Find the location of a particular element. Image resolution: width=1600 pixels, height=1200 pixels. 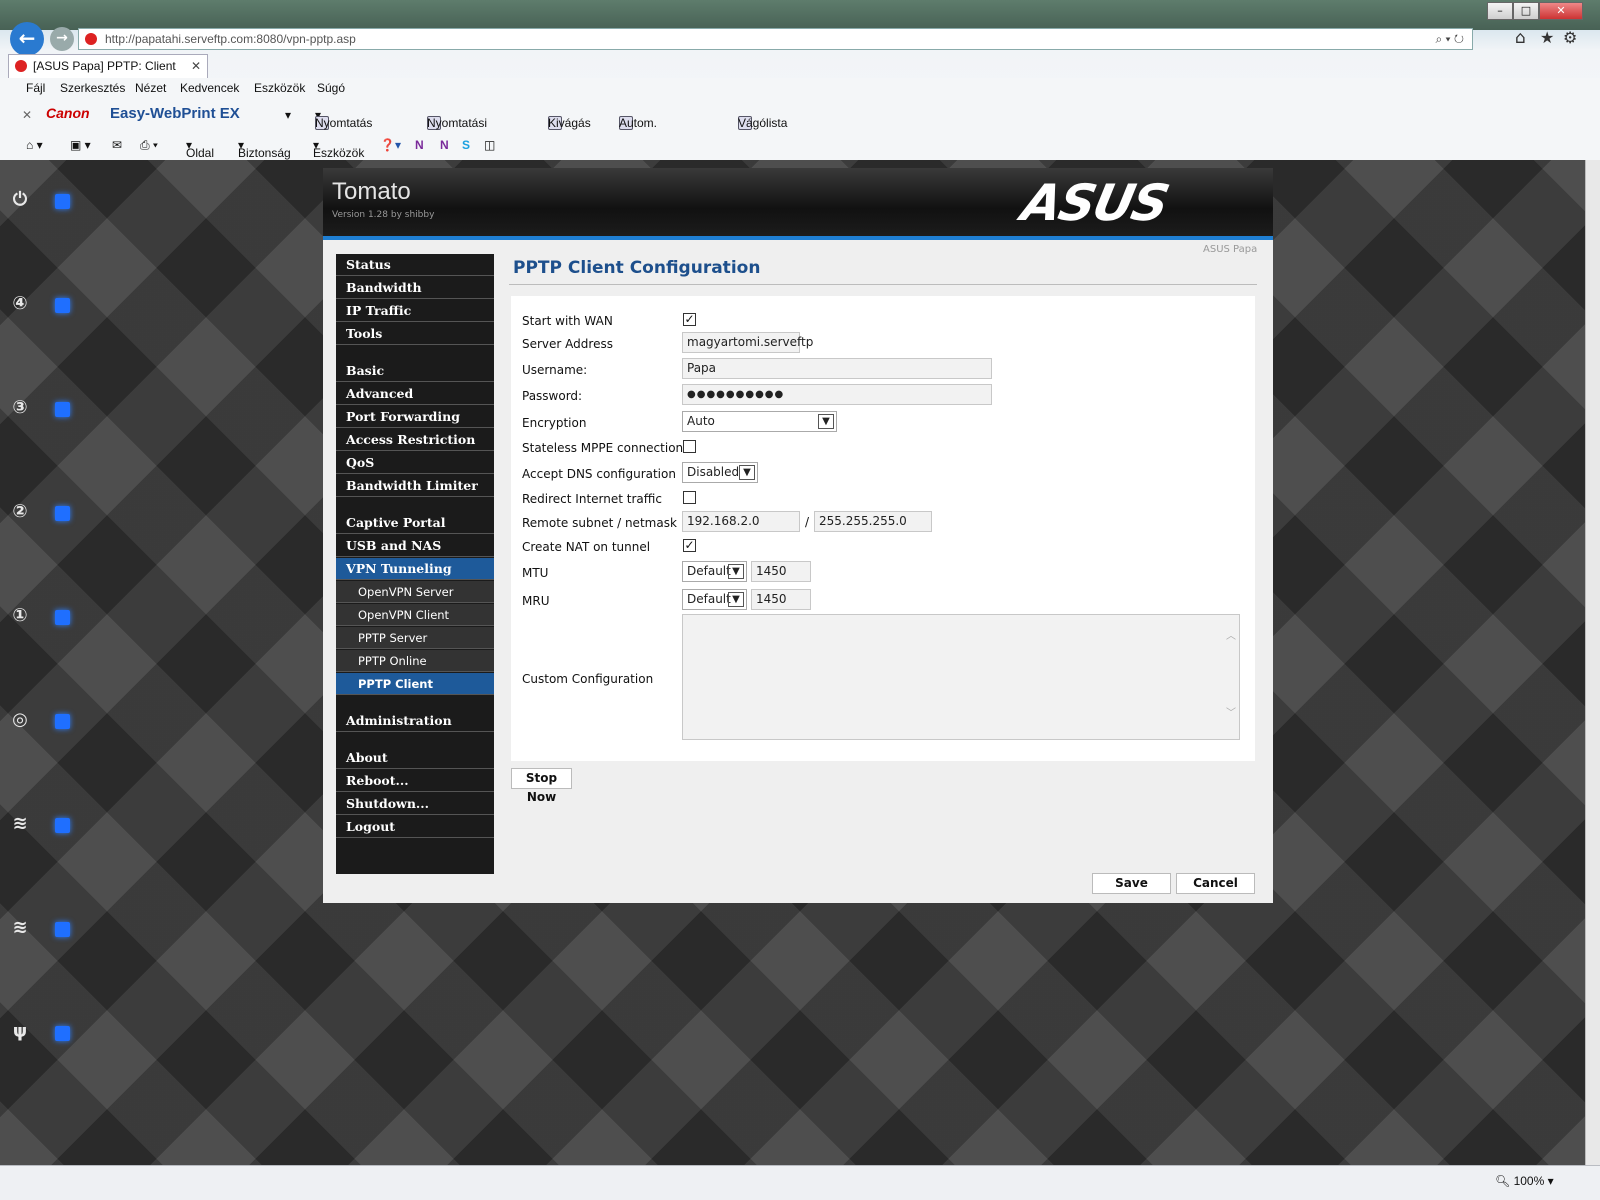

sidebar-item-qos: QoS is located at coordinates (415, 463).